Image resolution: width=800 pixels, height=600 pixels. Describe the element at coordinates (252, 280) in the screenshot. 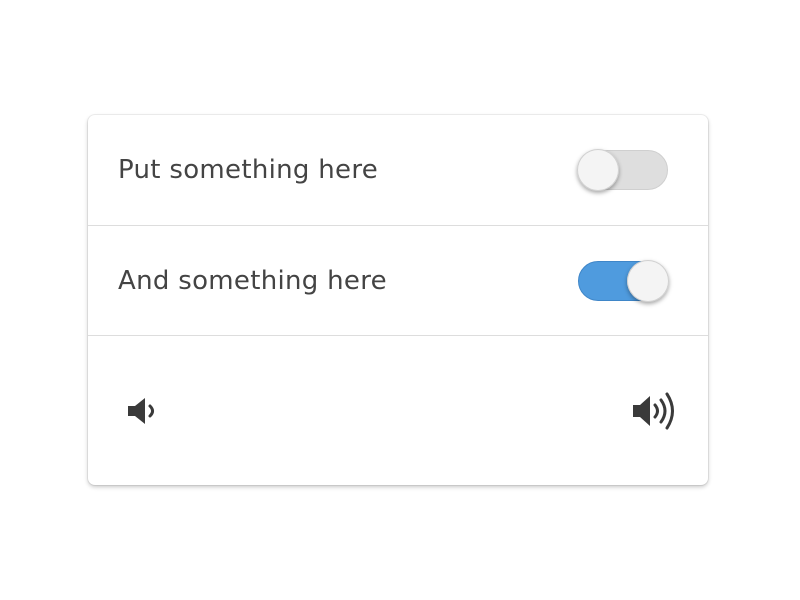

I see `setting-label-2: And something here` at that location.